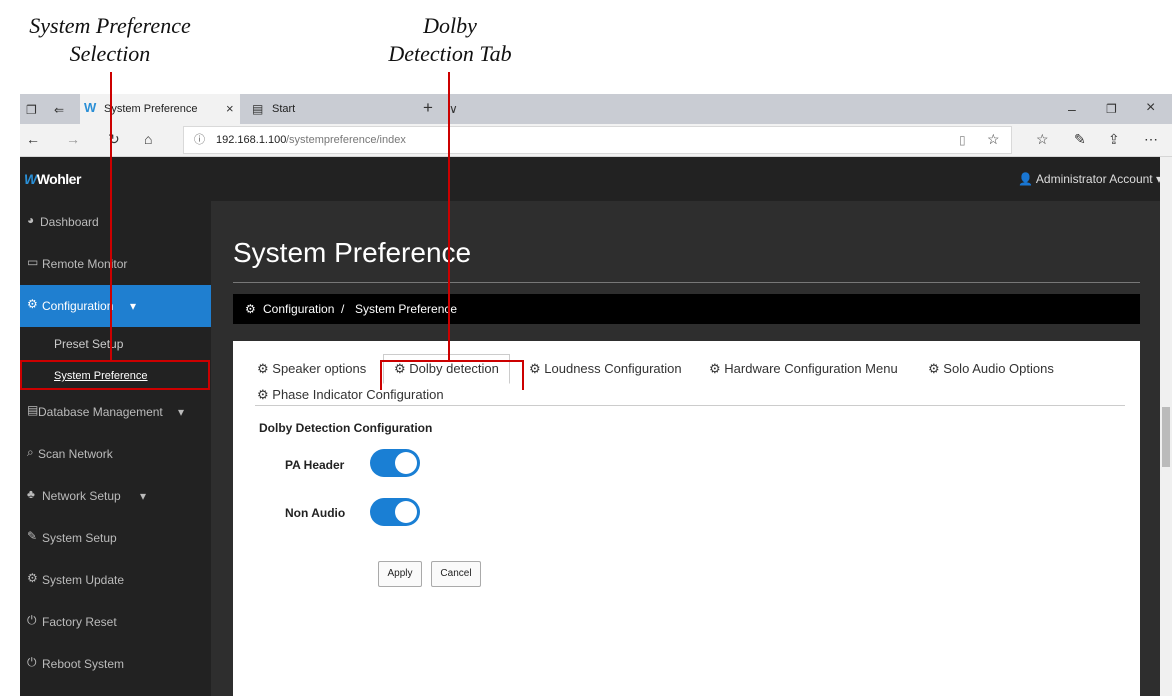 The image size is (1172, 696). What do you see at coordinates (450, 53) in the screenshot?
I see `annotation-line: Detection Tab` at bounding box center [450, 53].